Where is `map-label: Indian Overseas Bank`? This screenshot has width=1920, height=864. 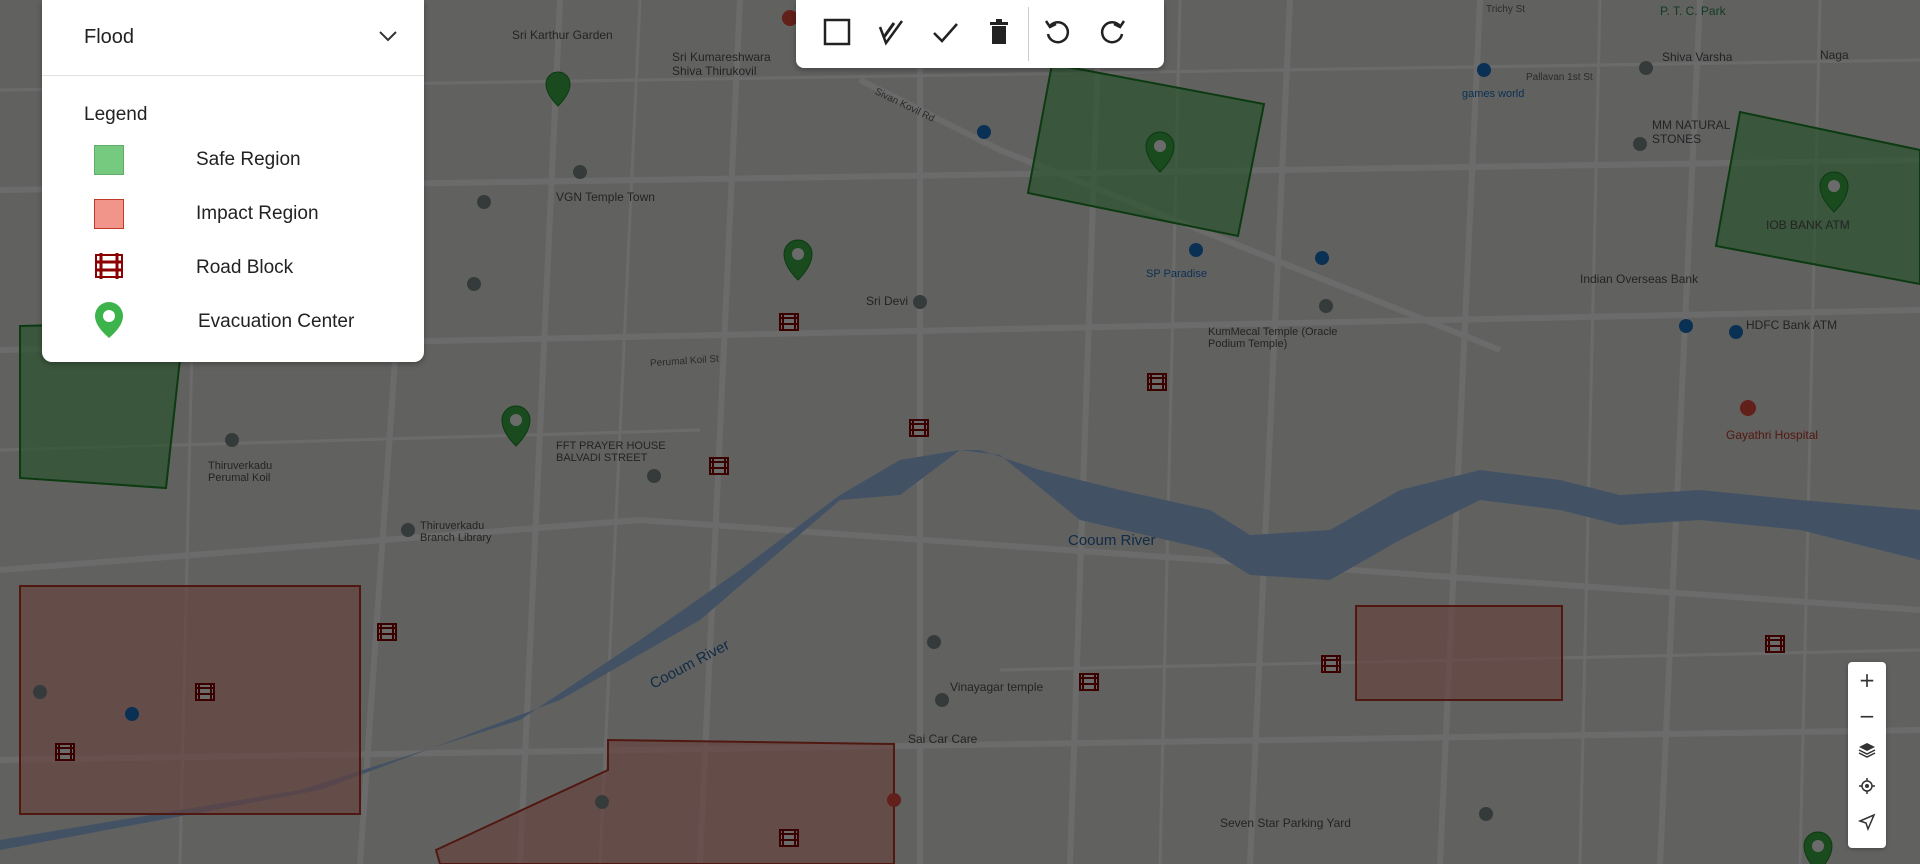 map-label: Indian Overseas Bank is located at coordinates (1639, 279).